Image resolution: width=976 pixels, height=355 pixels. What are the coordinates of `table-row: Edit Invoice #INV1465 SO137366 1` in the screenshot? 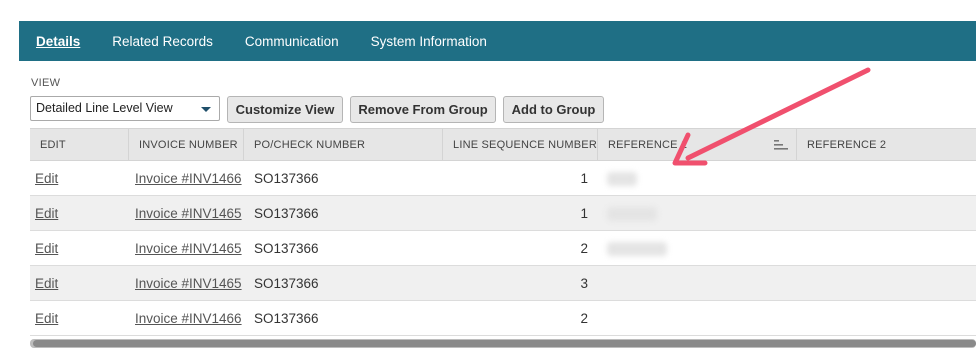 It's located at (503, 213).